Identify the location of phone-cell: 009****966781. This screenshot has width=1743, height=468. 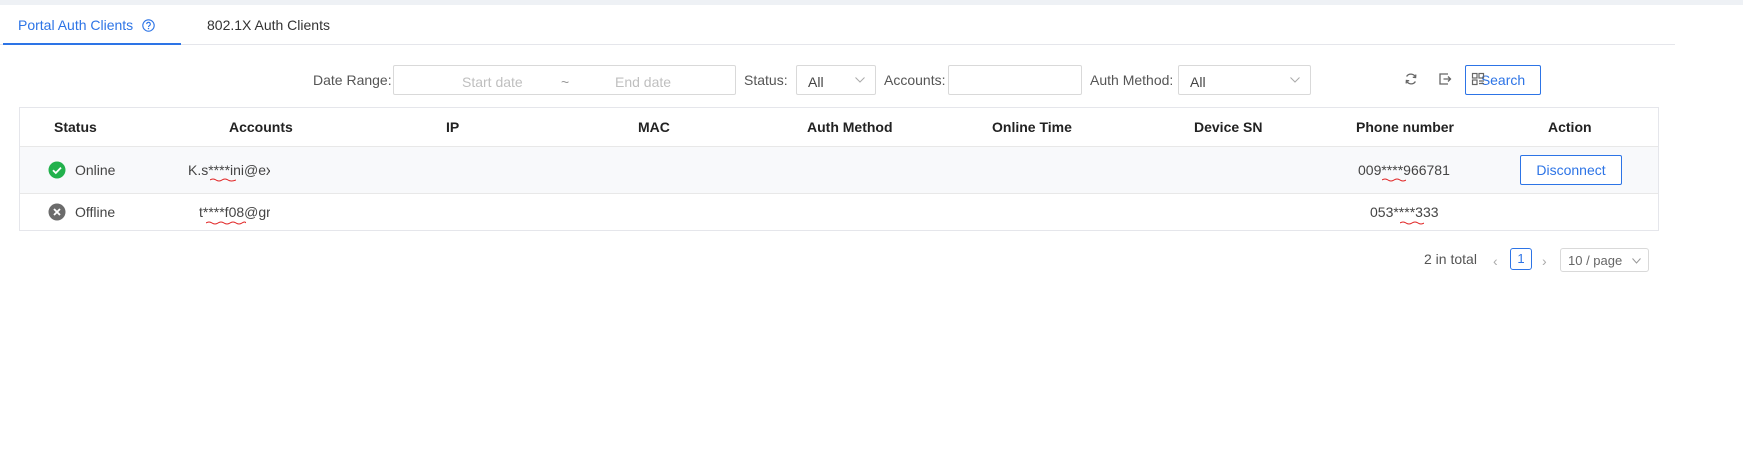
(1404, 170).